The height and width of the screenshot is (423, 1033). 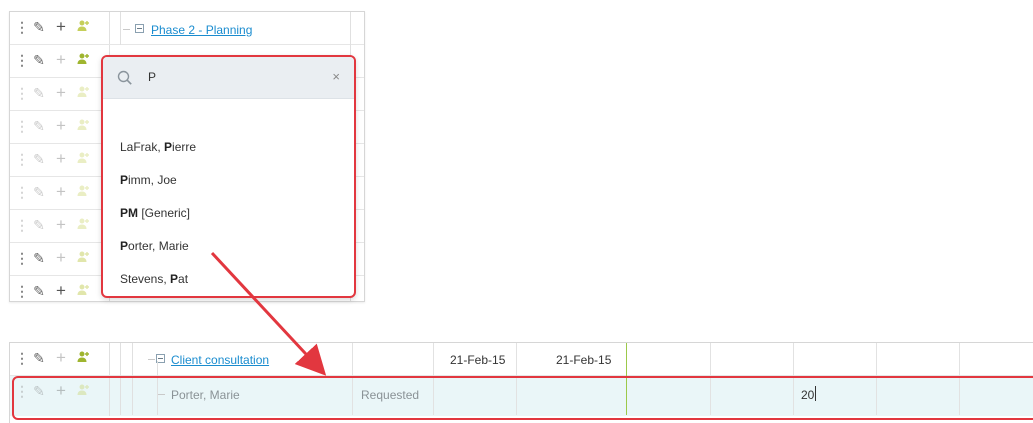 What do you see at coordinates (336, 76) in the screenshot?
I see `close-icon: ×` at bounding box center [336, 76].